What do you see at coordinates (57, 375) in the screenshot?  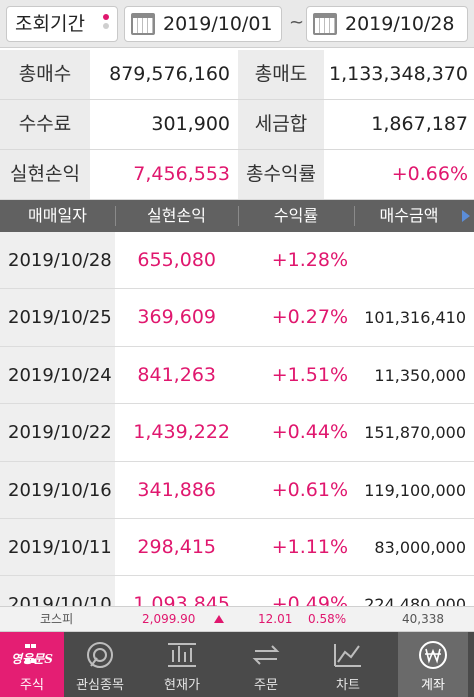 I see `row-date: 2019/10/24` at bounding box center [57, 375].